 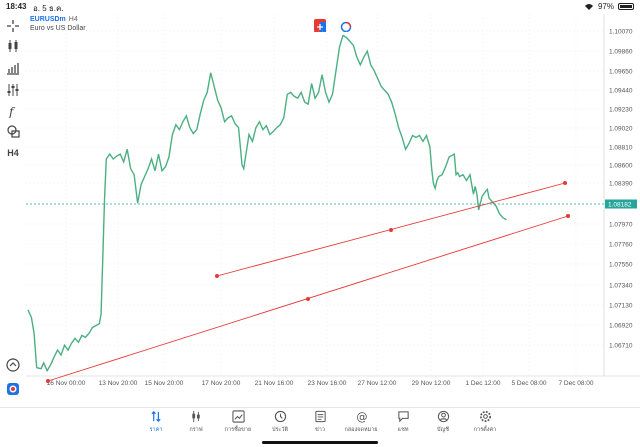 What do you see at coordinates (238, 430) in the screenshot?
I see `nav-item-label: การซื้อขาย` at bounding box center [238, 430].